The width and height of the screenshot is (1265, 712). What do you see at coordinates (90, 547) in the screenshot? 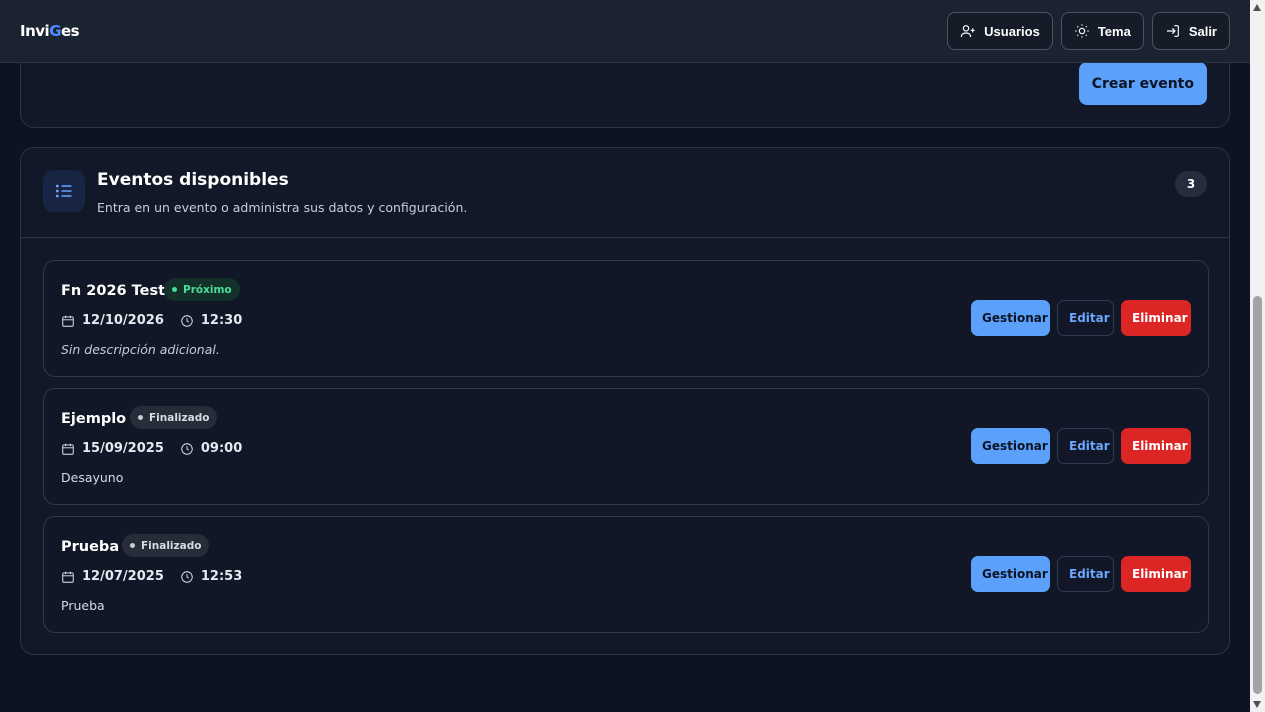
I see `event-title: Prueba` at bounding box center [90, 547].